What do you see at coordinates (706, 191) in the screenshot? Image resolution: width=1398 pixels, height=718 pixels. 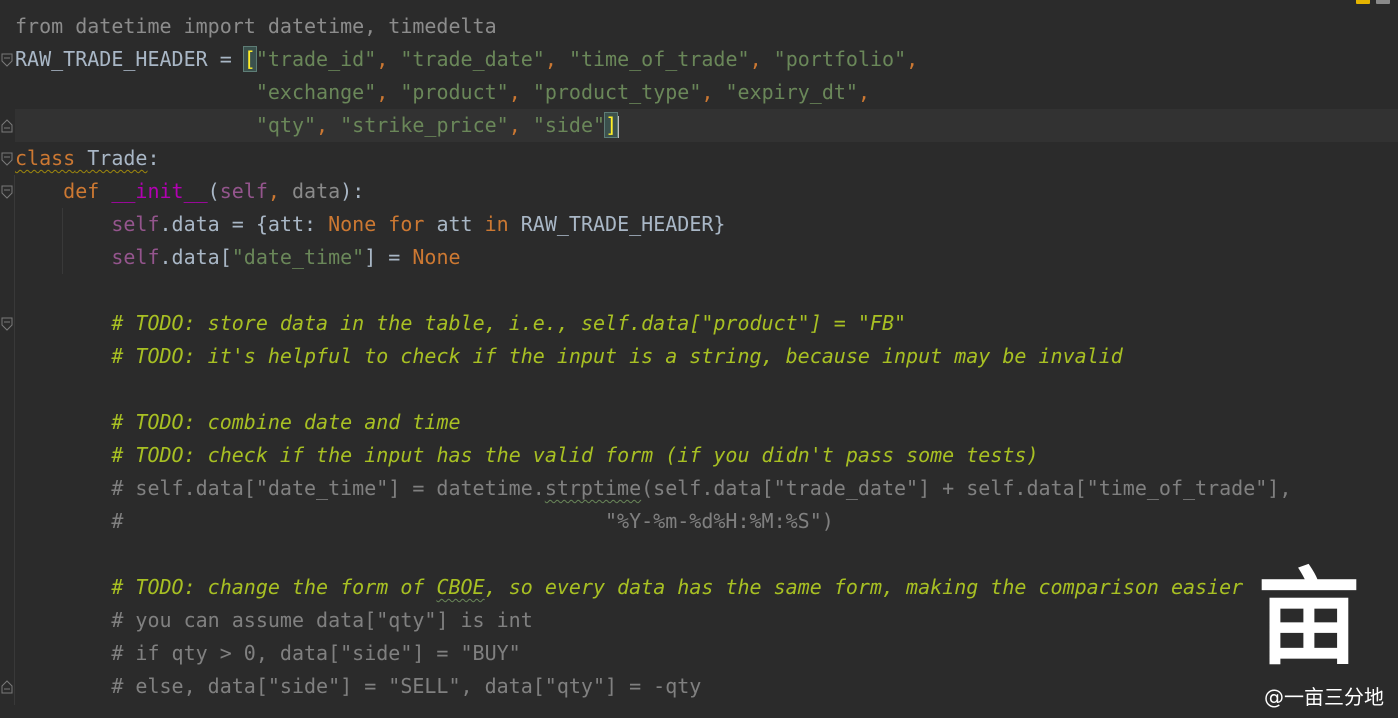 I see `code-line: def __init__(self, data):` at bounding box center [706, 191].